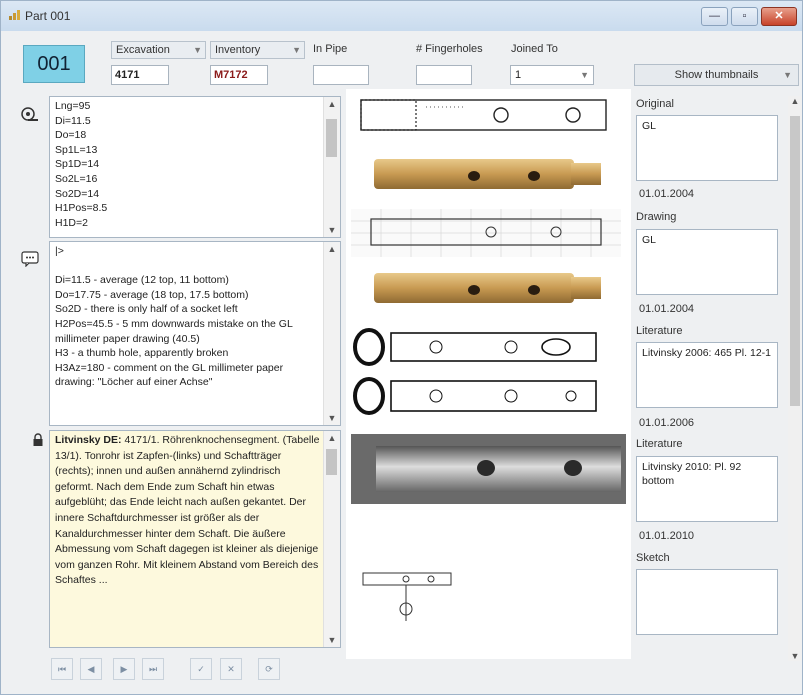 Image resolution: width=803 pixels, height=695 pixels. What do you see at coordinates (88, 440) in the screenshot?
I see `literature-note-source: Litvinsky DE:` at bounding box center [88, 440].